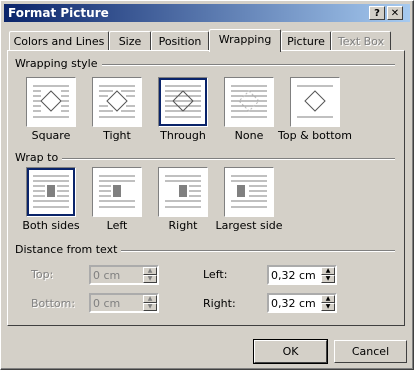 This screenshot has height=370, width=414. What do you see at coordinates (293, 275) in the screenshot?
I see `left-distance-value: 0,32 cm` at bounding box center [293, 275].